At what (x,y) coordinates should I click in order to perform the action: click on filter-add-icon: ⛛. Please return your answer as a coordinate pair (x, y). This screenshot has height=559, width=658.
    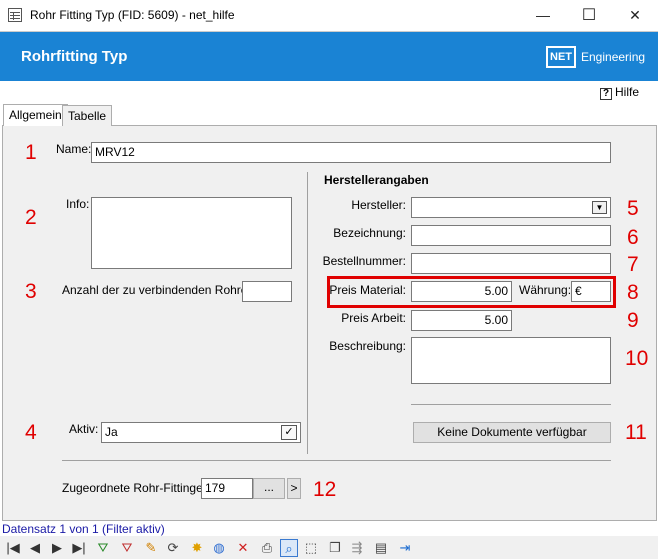
    Looking at the image, I should click on (103, 548).